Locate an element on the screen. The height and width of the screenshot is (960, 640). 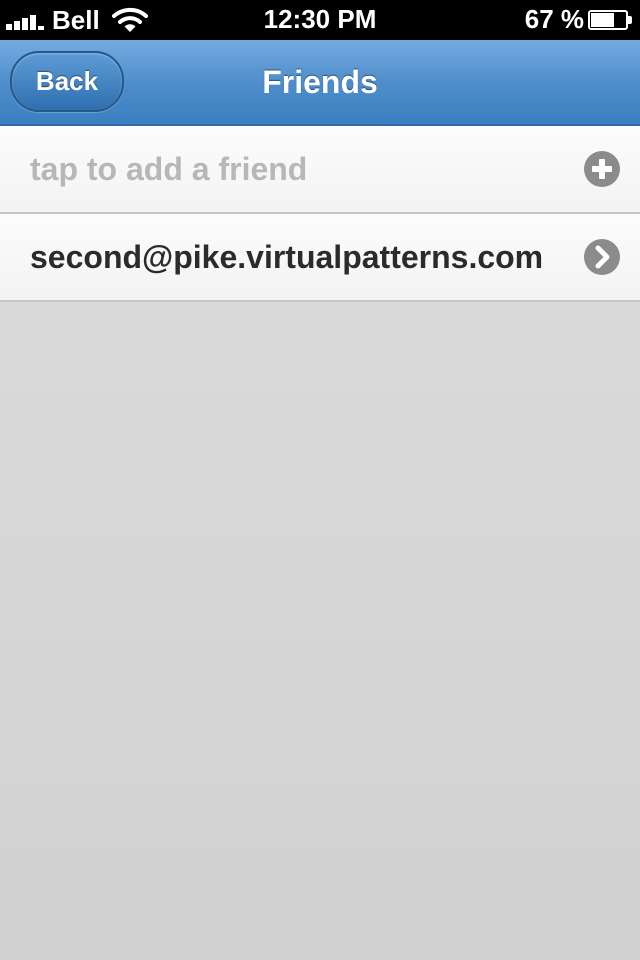
page-title: Friends is located at coordinates (320, 82).